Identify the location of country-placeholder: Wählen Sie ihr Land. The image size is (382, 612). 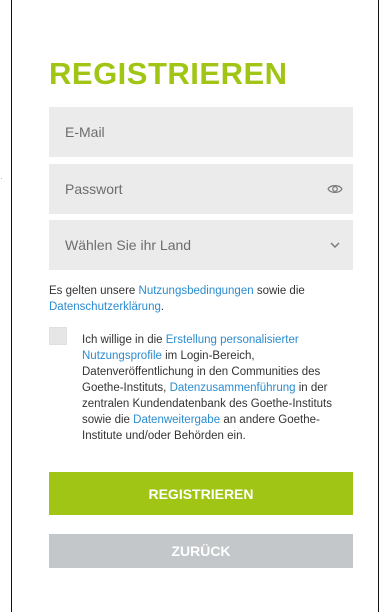
(128, 245).